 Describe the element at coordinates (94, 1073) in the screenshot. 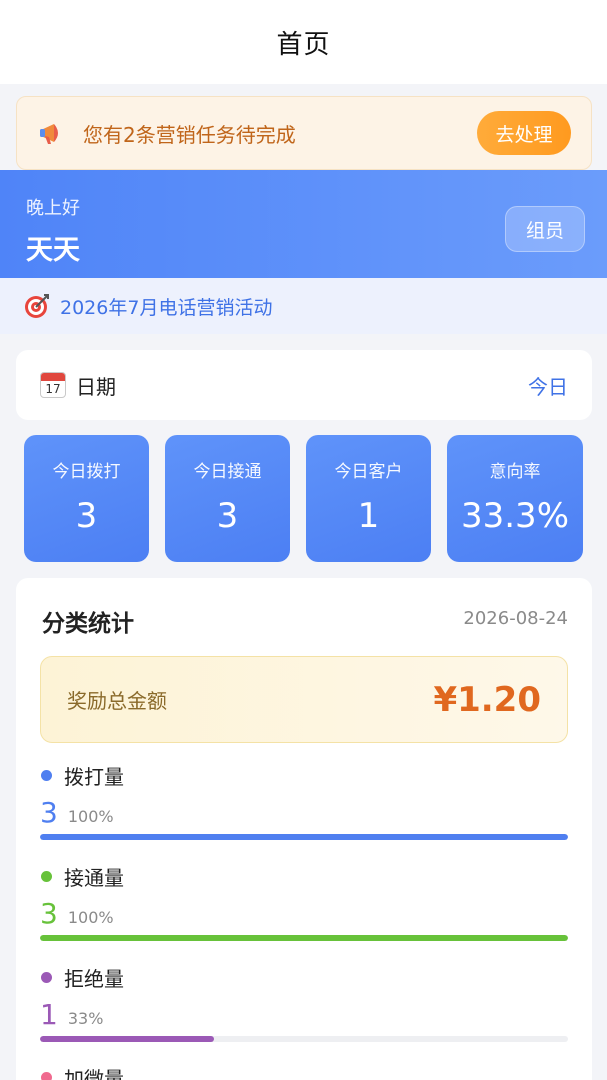

I see `metric-name: 加微量` at that location.